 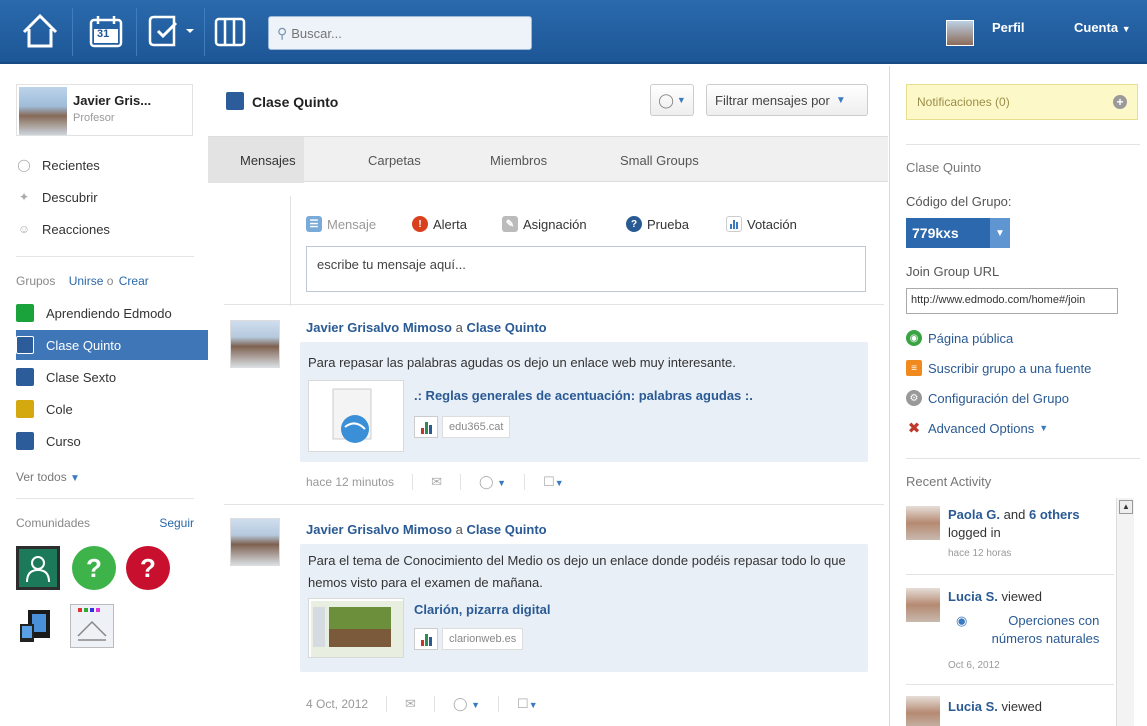 I want to click on subscribe-feed-link: ≡ Suscribir grupo a una fuente, so click(x=998, y=368).